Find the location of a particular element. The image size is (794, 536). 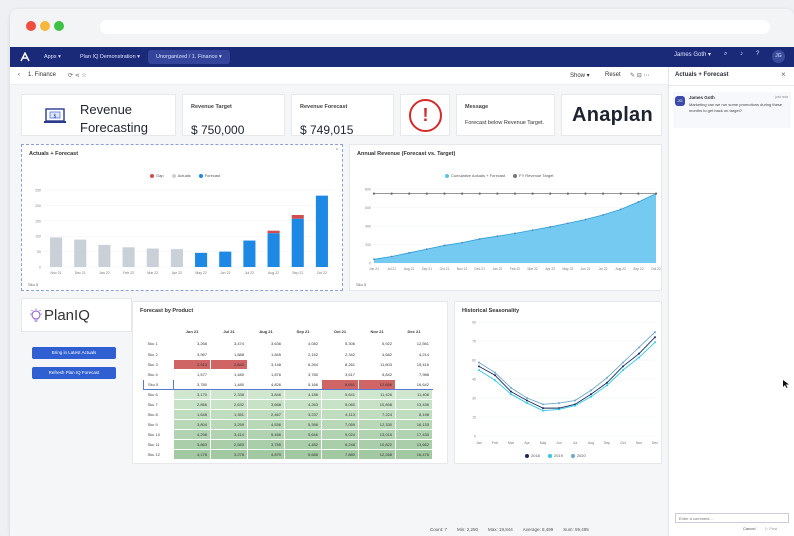

show-menu: Show ▾ is located at coordinates (580, 75).